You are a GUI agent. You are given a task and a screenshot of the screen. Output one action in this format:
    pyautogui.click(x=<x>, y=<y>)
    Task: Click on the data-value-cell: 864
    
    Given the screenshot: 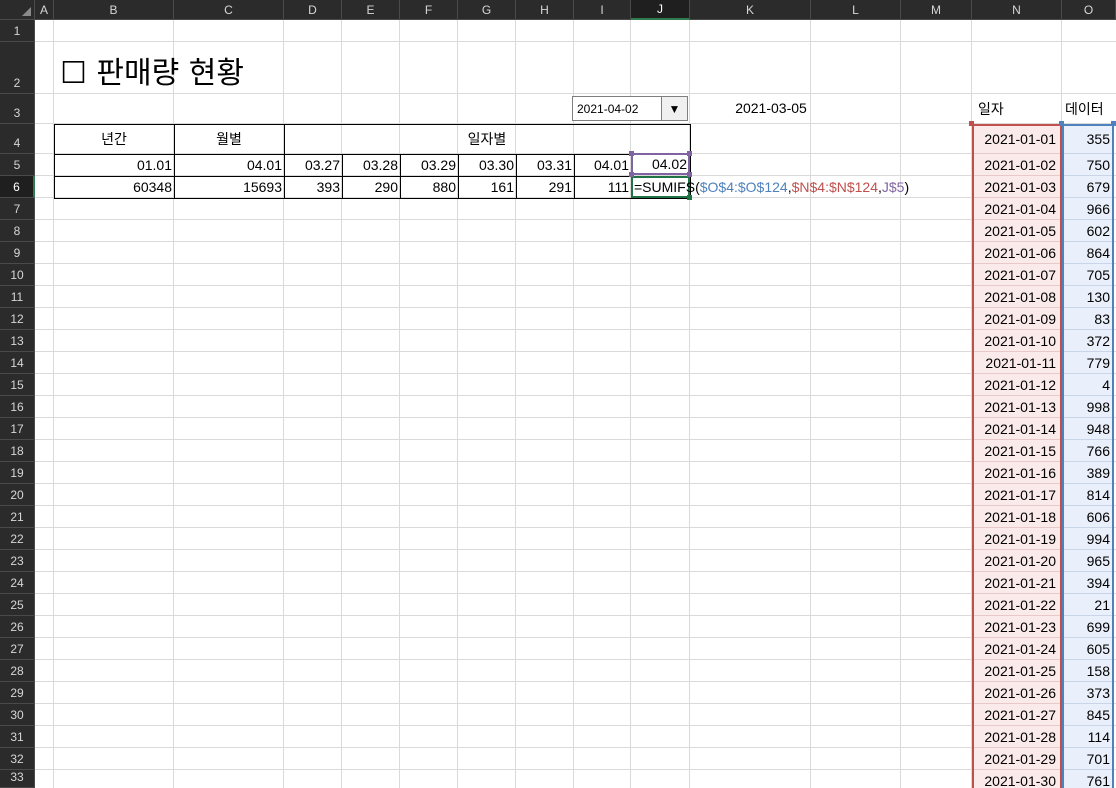 What is the action you would take?
    pyautogui.click(x=1088, y=253)
    